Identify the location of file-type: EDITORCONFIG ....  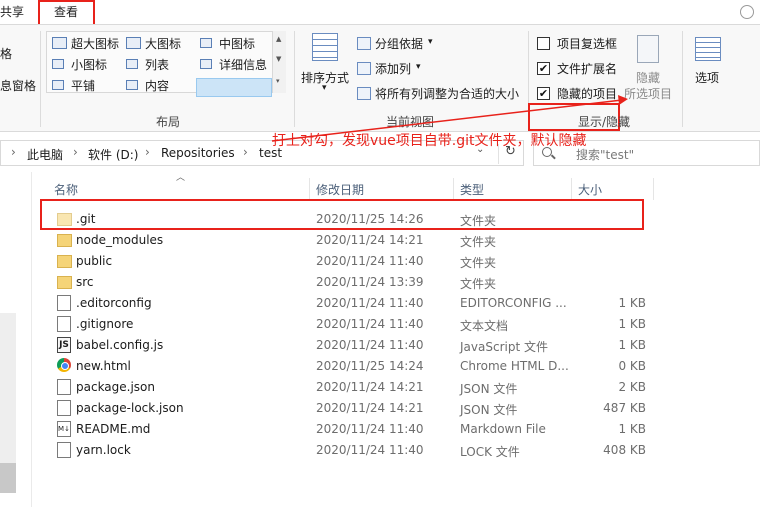
(513, 303).